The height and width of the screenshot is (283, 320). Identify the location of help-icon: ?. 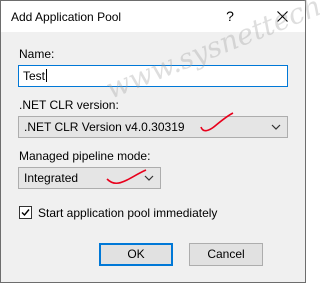
(230, 16).